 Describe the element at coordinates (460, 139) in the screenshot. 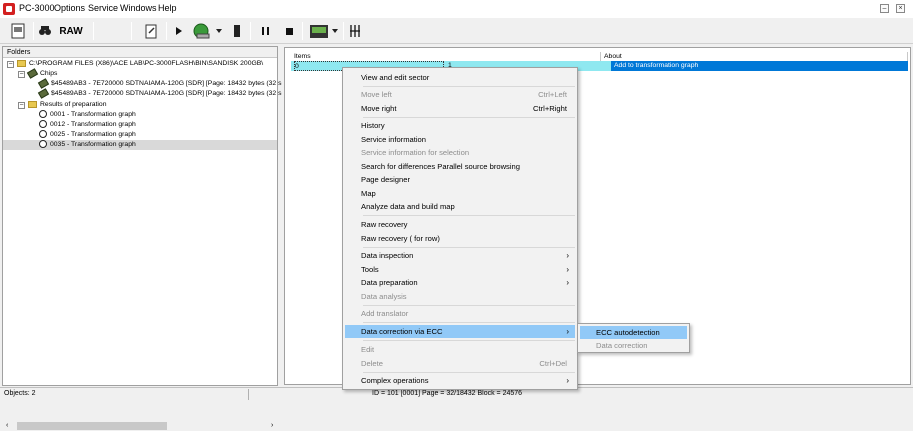

I see `menu-service-information: Service information` at that location.